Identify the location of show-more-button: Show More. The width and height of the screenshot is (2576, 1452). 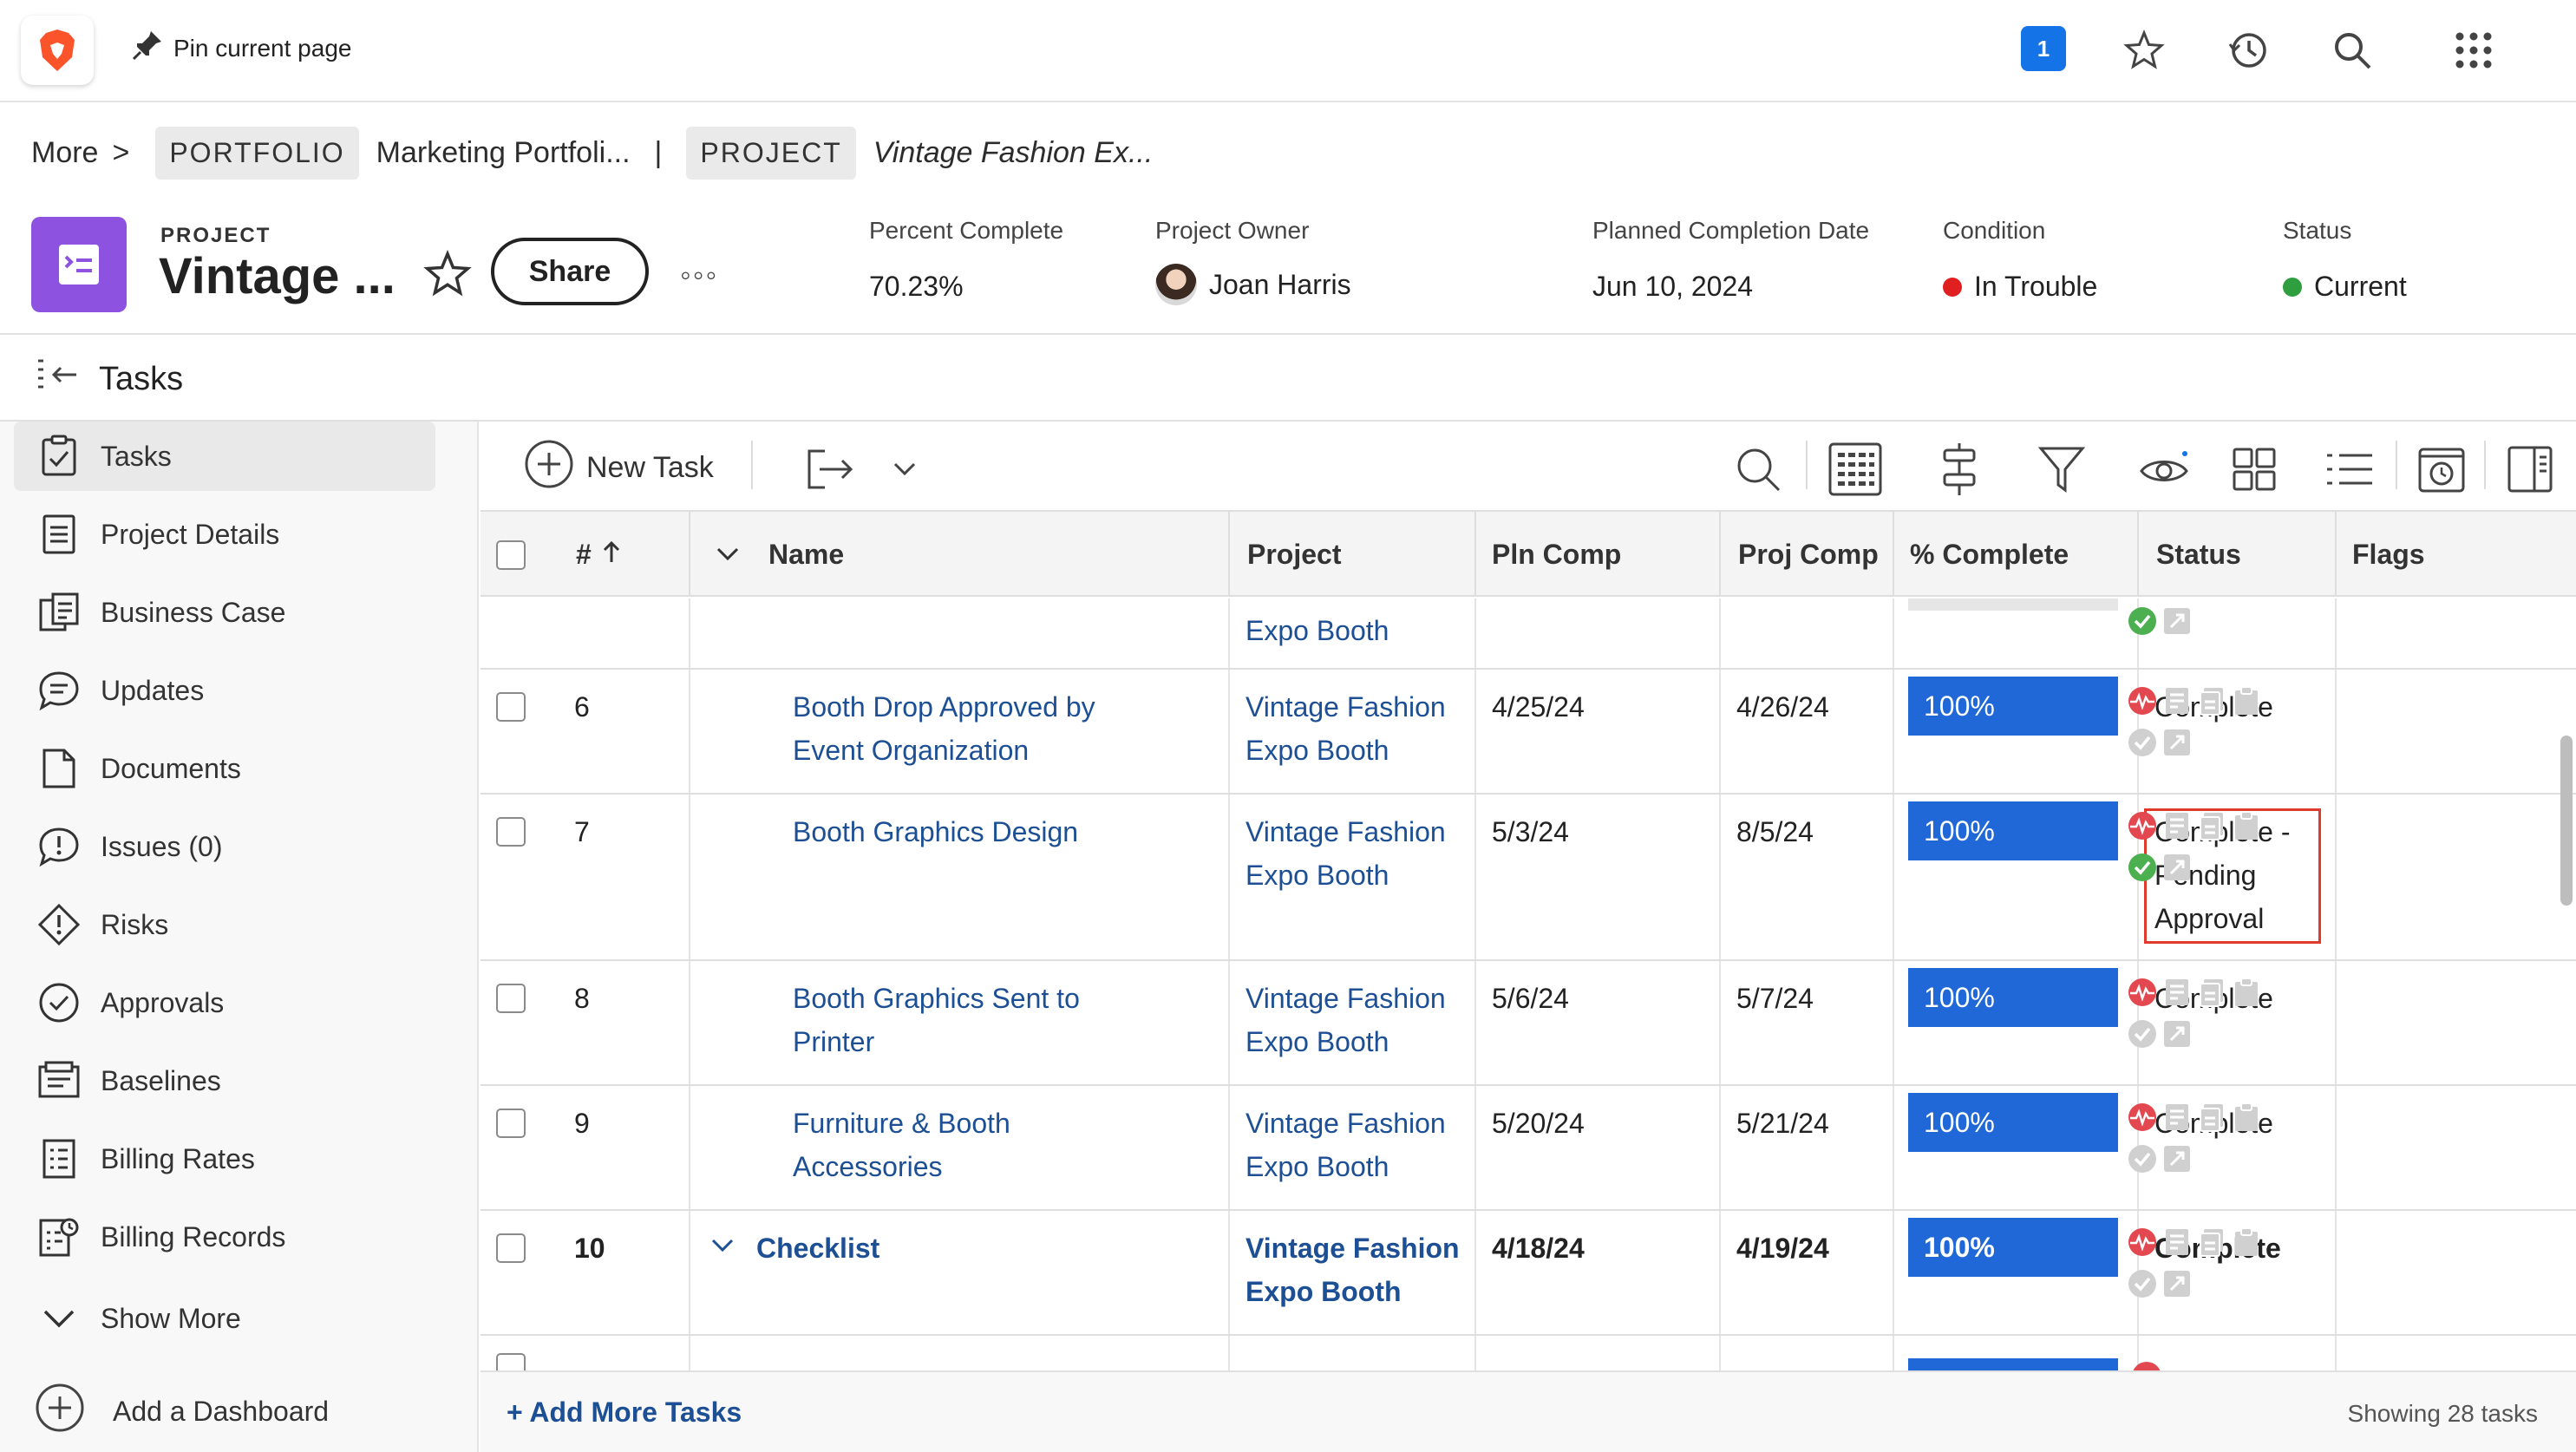
(224, 1318).